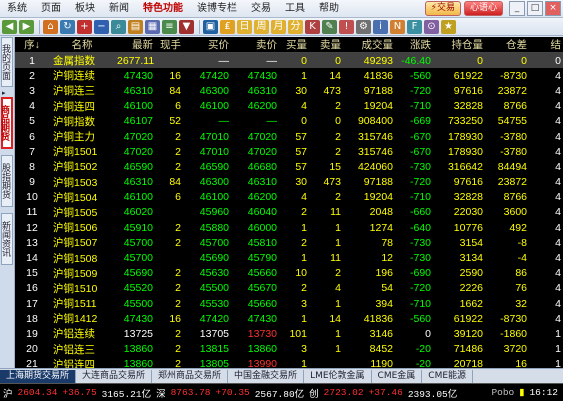  I want to click on lock-icon: ⊙, so click(431, 26).